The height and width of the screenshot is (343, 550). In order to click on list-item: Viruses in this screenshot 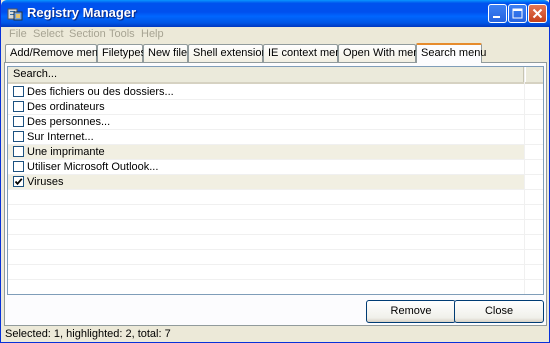, I will do `click(275, 182)`.